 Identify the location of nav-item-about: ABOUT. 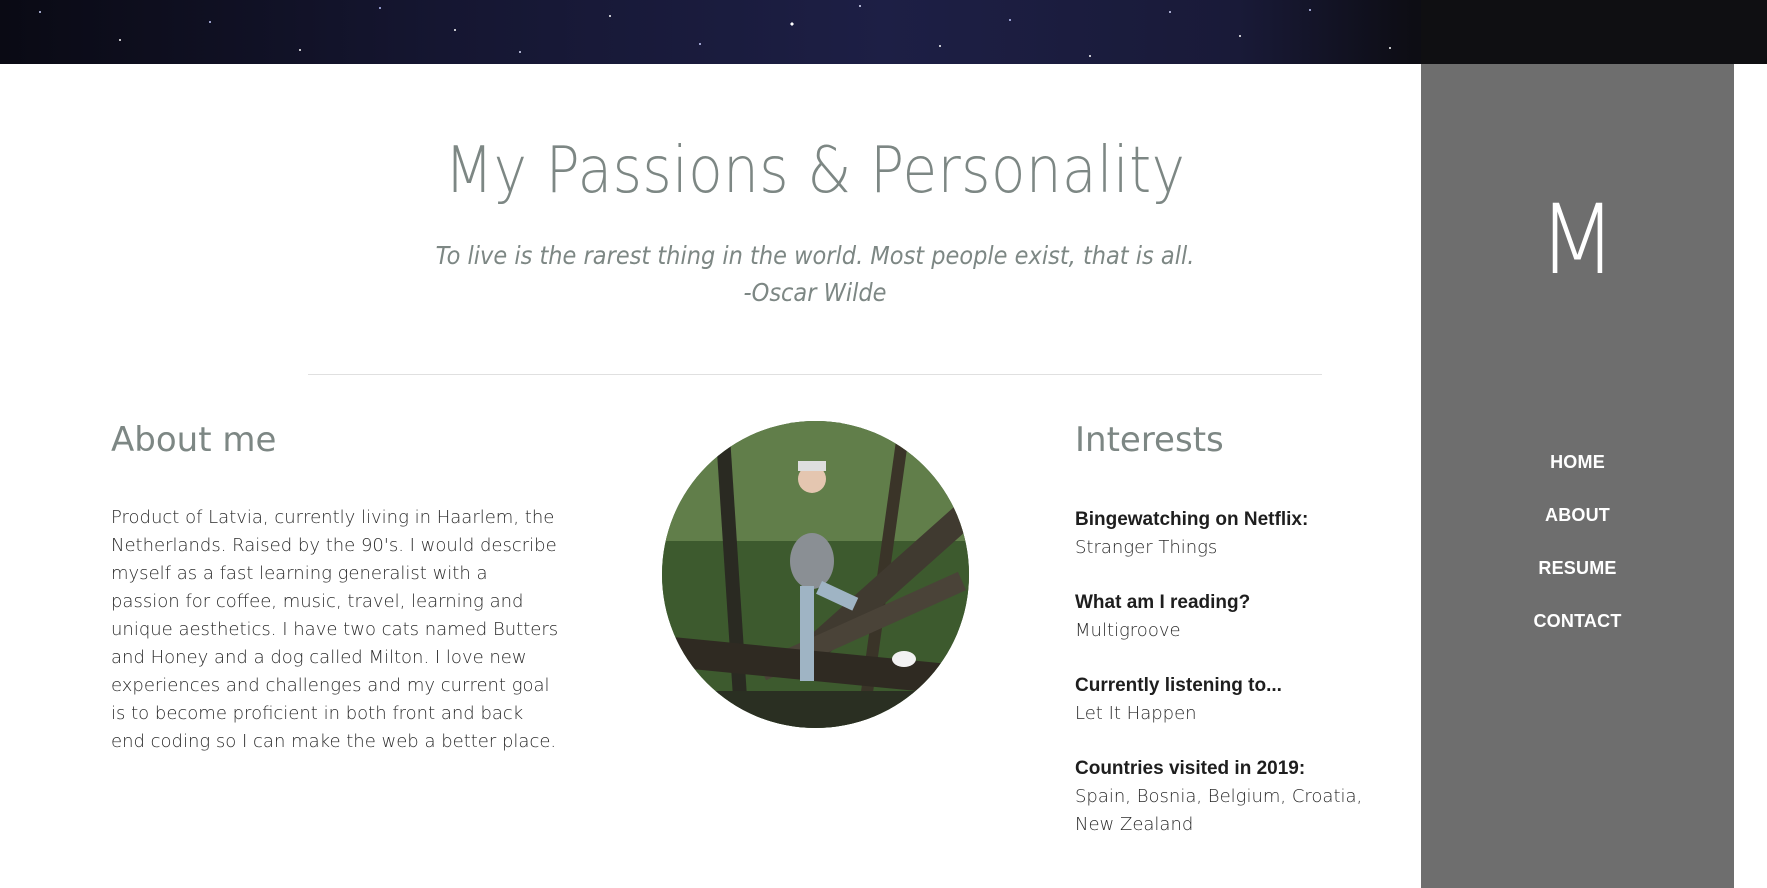
(1577, 531).